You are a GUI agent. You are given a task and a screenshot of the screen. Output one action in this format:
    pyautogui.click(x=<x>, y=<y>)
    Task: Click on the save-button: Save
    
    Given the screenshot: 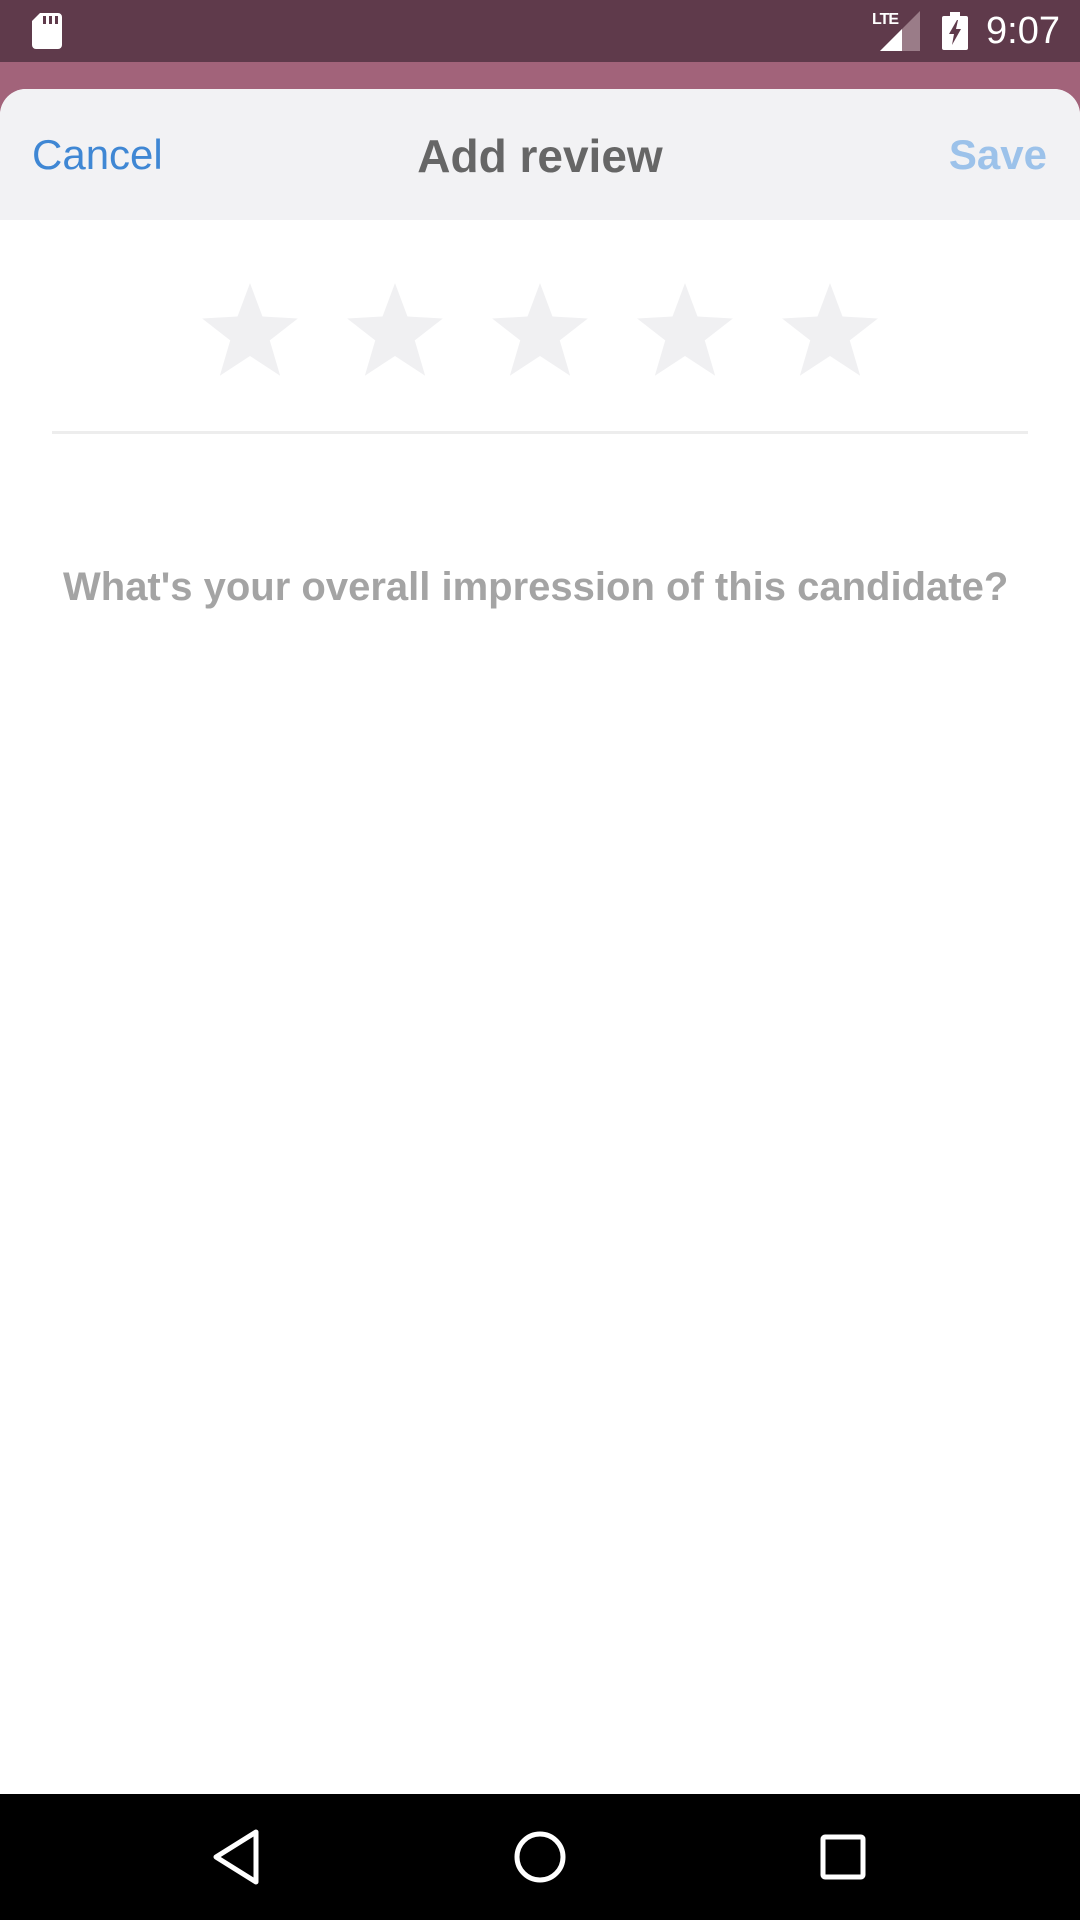 What is the action you would take?
    pyautogui.click(x=998, y=155)
    